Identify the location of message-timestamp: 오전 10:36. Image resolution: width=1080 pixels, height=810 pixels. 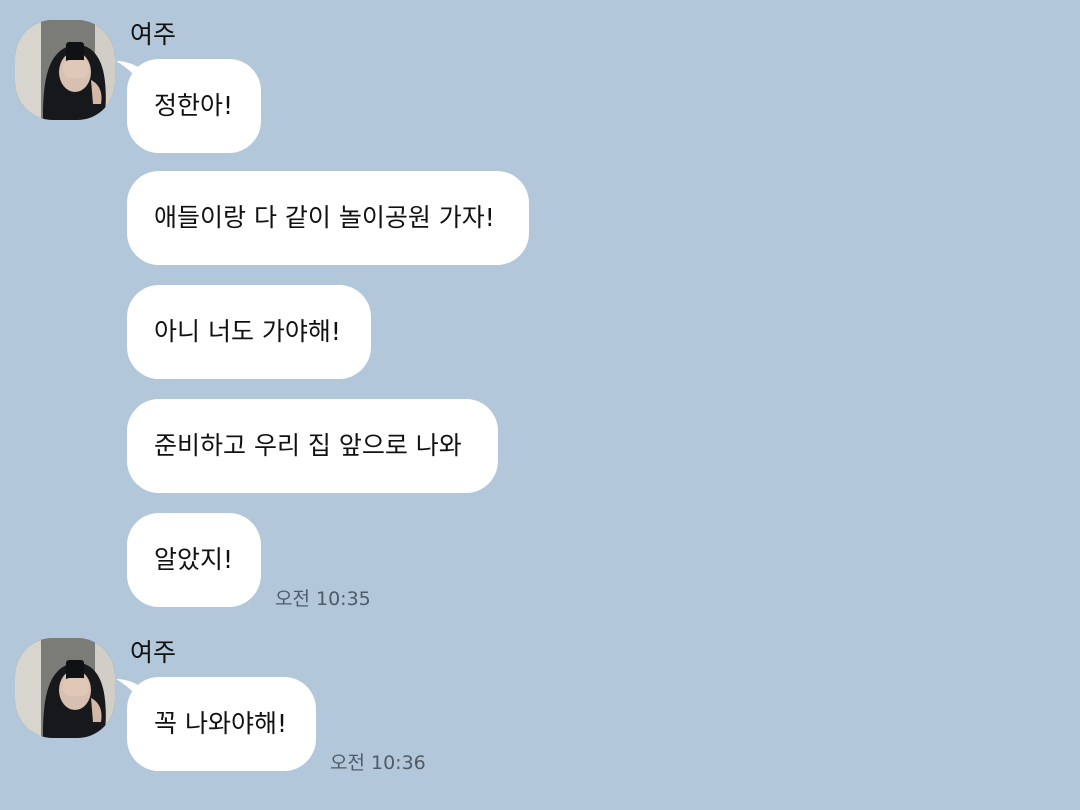
(378, 763).